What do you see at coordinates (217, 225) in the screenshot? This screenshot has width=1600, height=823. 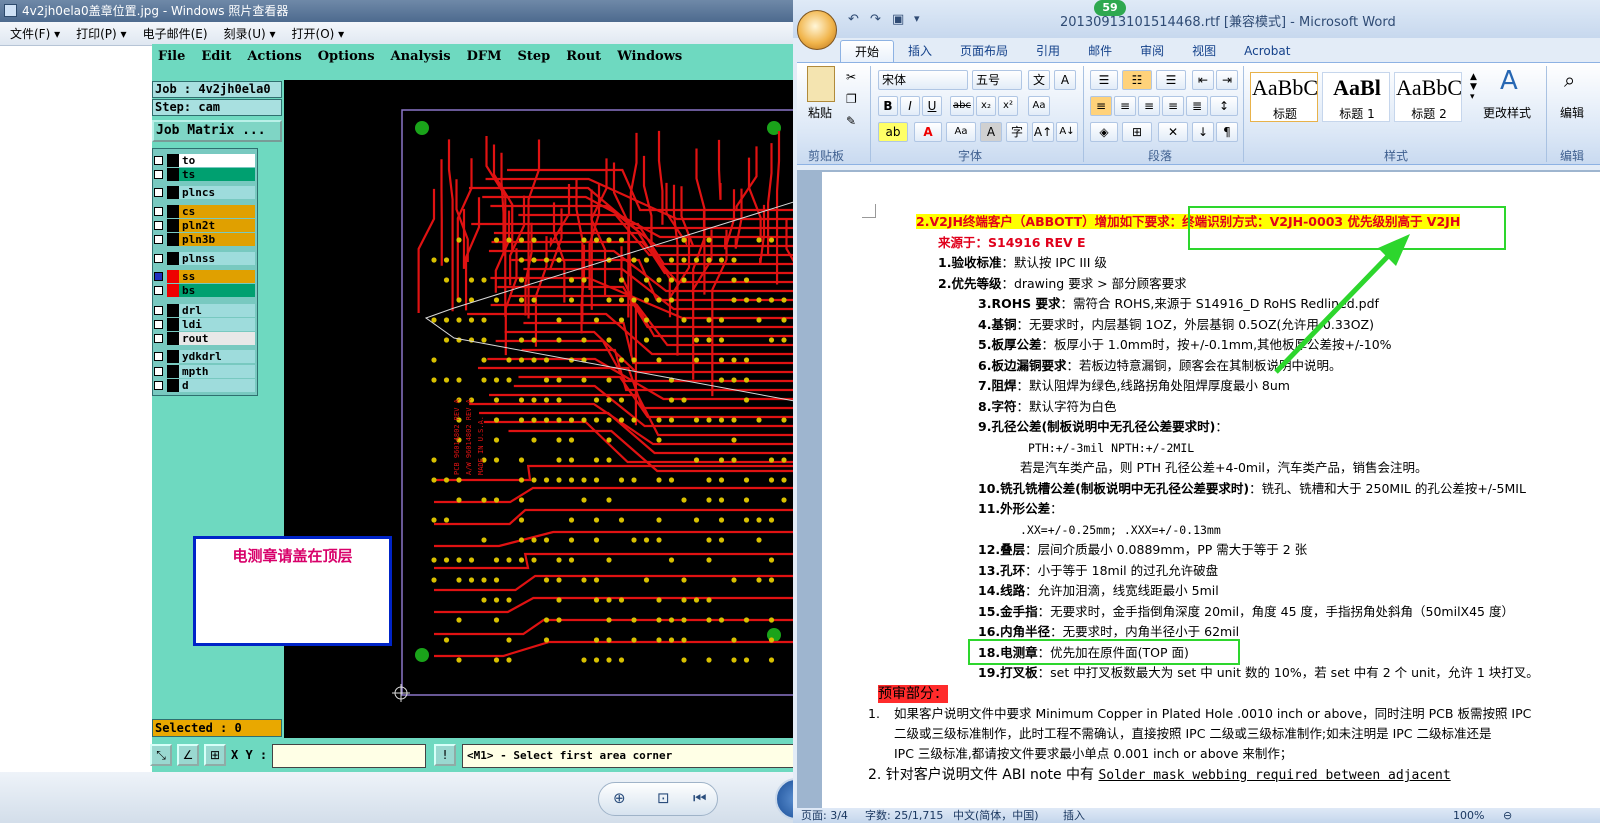 I see `layer-name: pln2t` at bounding box center [217, 225].